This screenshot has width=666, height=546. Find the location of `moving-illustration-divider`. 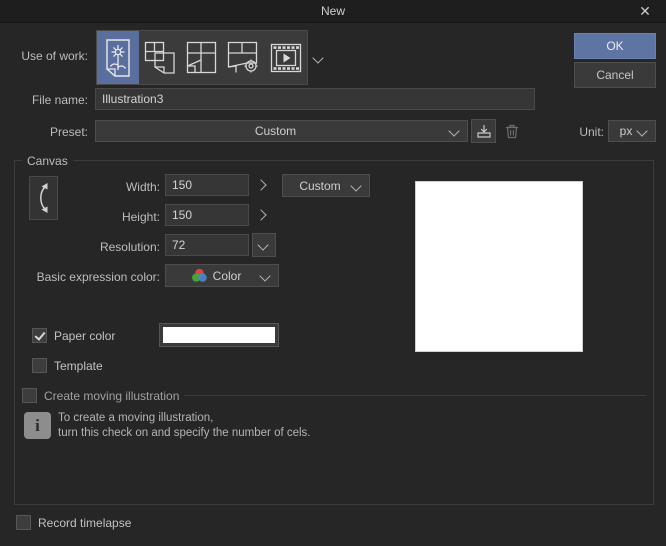

moving-illustration-divider is located at coordinates (415, 395).